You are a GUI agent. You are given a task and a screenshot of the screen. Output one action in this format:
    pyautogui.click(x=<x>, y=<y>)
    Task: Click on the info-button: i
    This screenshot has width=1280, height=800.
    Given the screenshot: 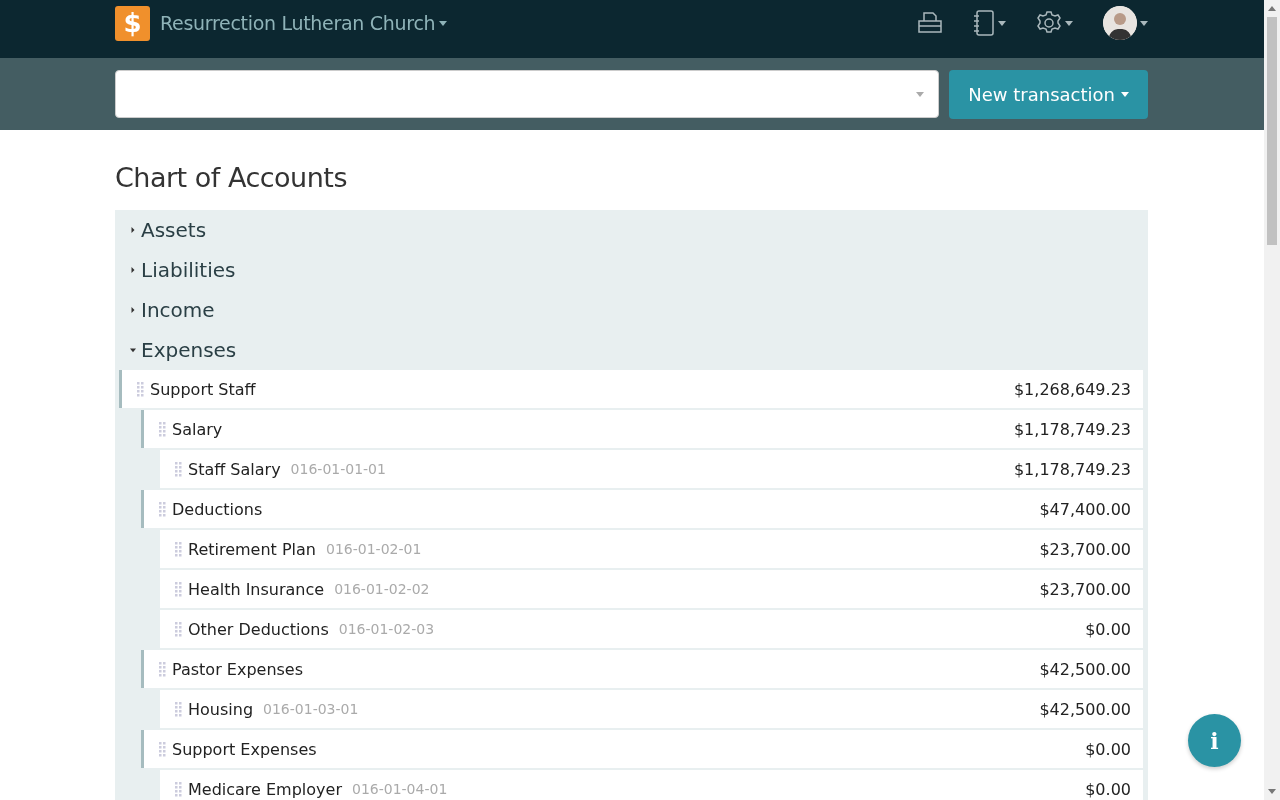 What is the action you would take?
    pyautogui.click(x=1214, y=740)
    